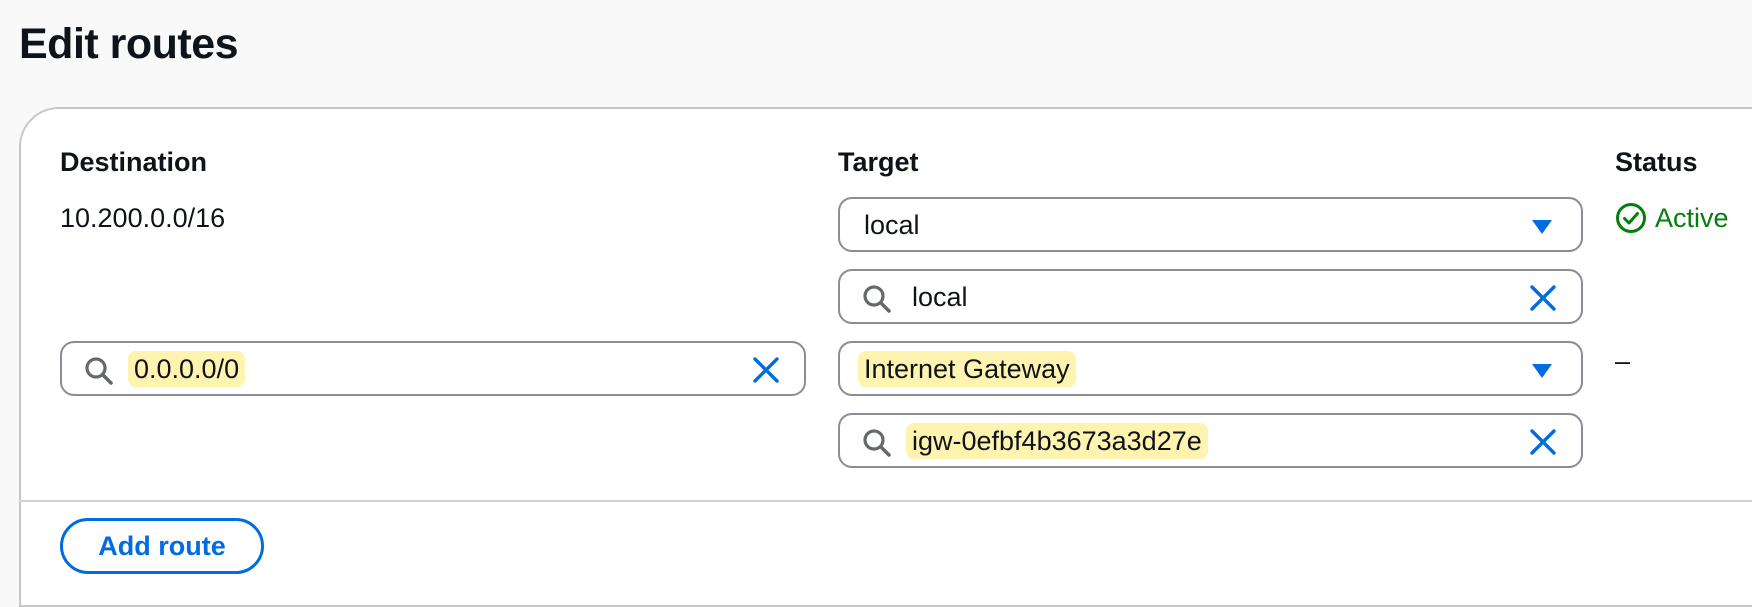 The image size is (1752, 607). Describe the element at coordinates (1692, 218) in the screenshot. I see `route-1-status-label: Active` at that location.